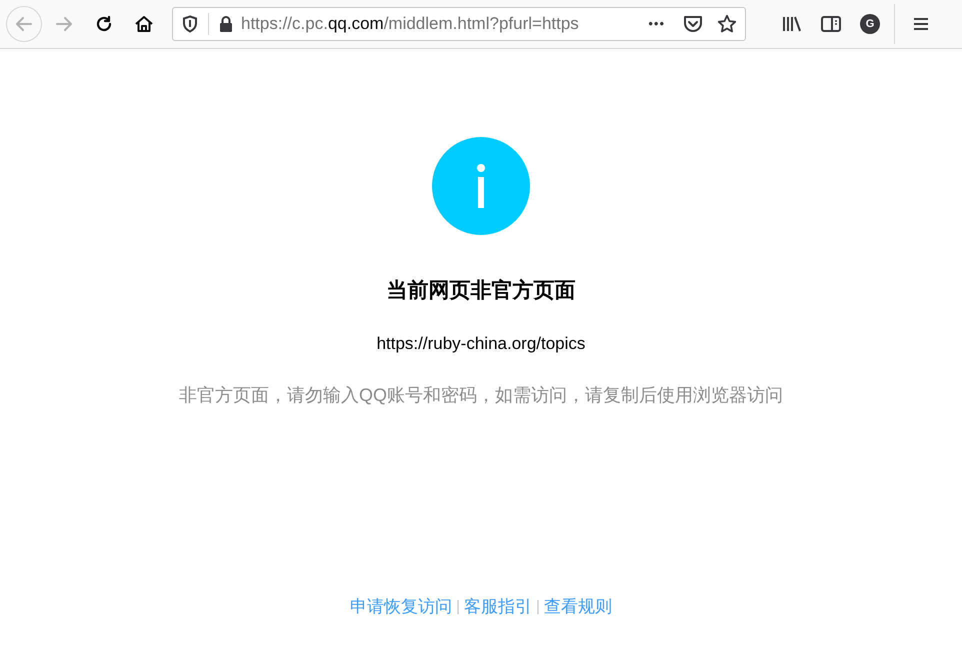  Describe the element at coordinates (481, 343) in the screenshot. I see `target-url: https://ruby-china.org/topics` at that location.